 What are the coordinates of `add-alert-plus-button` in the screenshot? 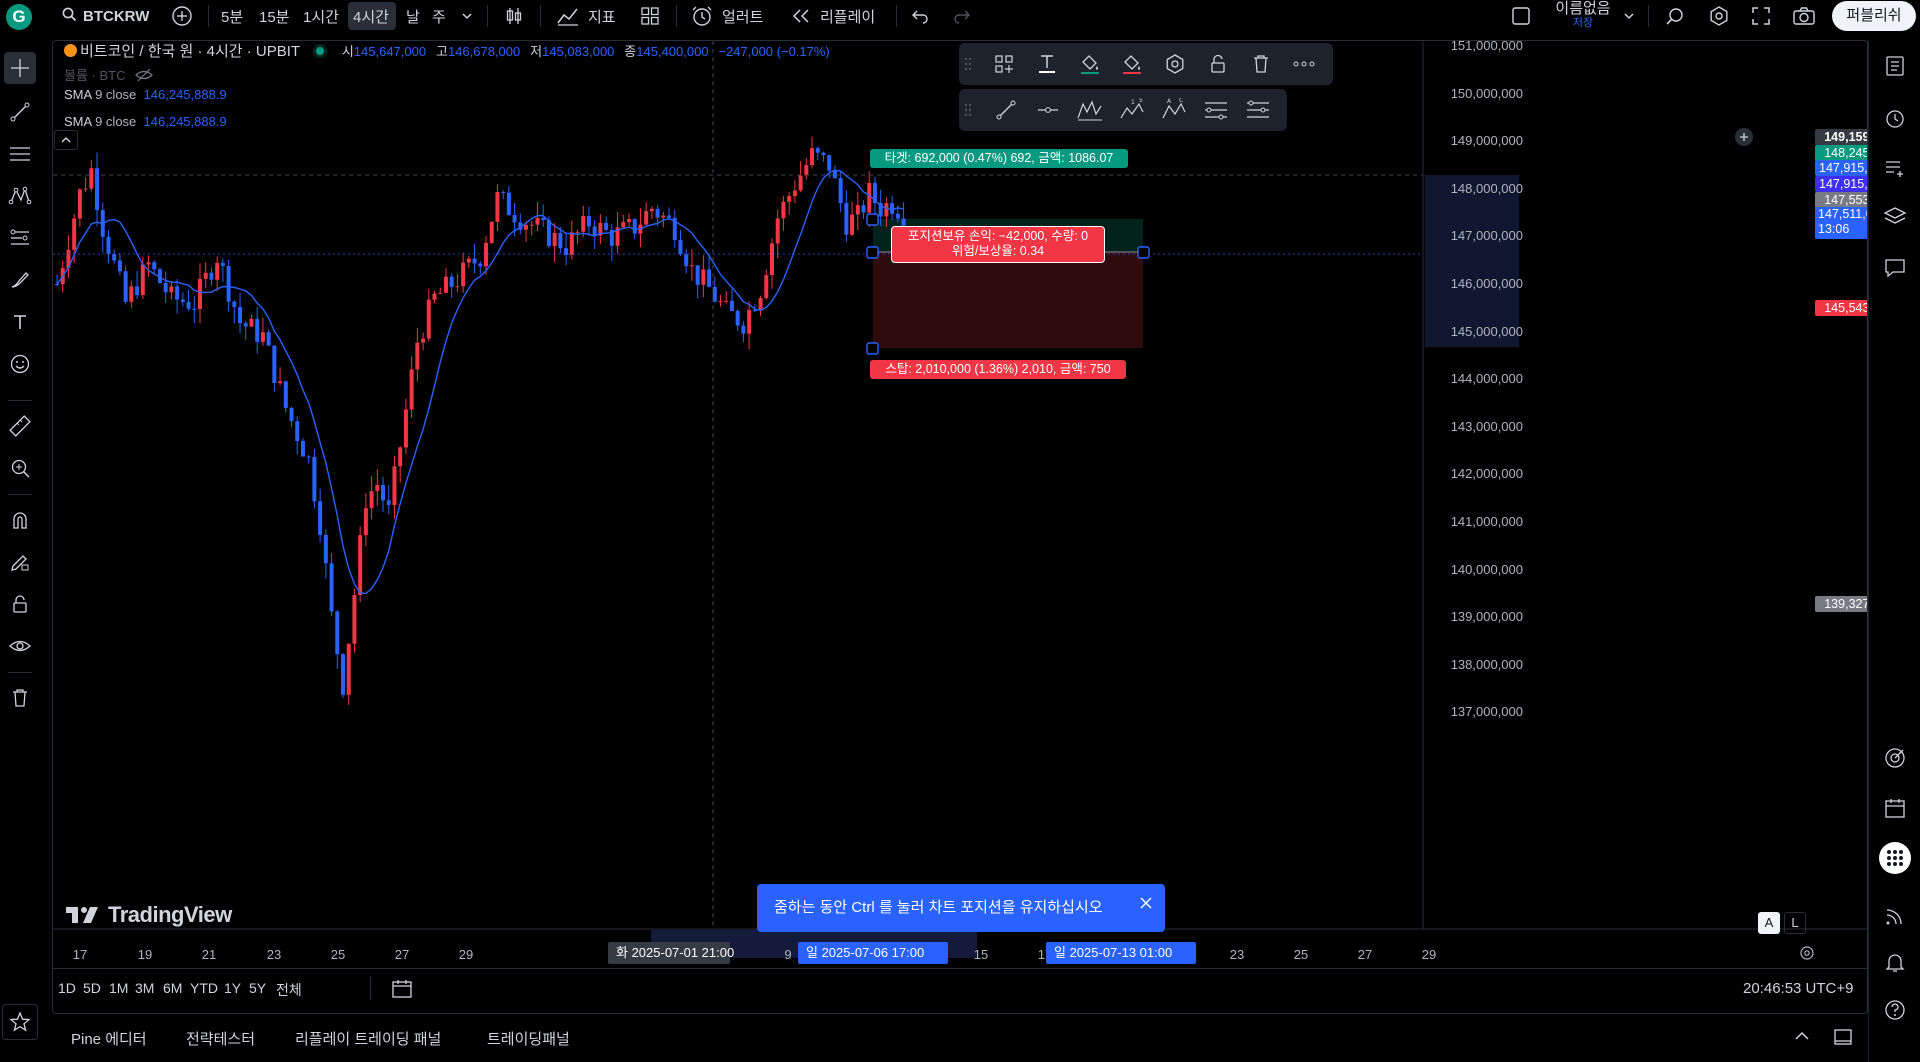 It's located at (1744, 137).